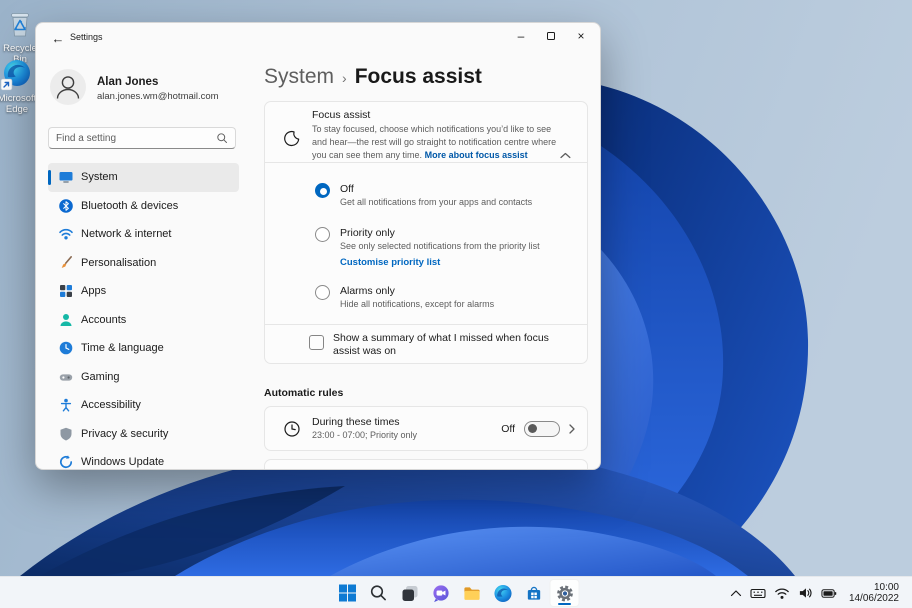 The height and width of the screenshot is (608, 912). I want to click on file-explorer-button, so click(472, 593).